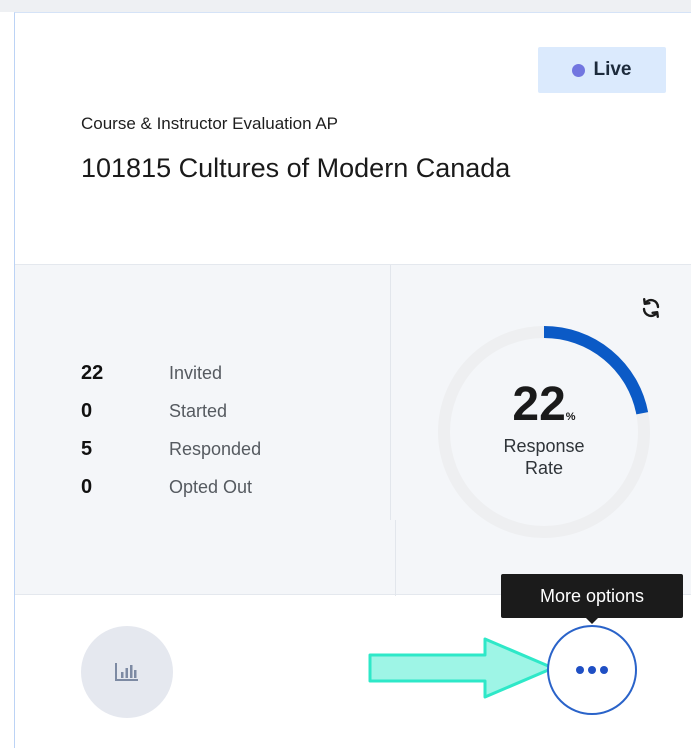 Image resolution: width=691 pixels, height=748 pixels. What do you see at coordinates (570, 417) in the screenshot?
I see `response-rate-unit: %` at bounding box center [570, 417].